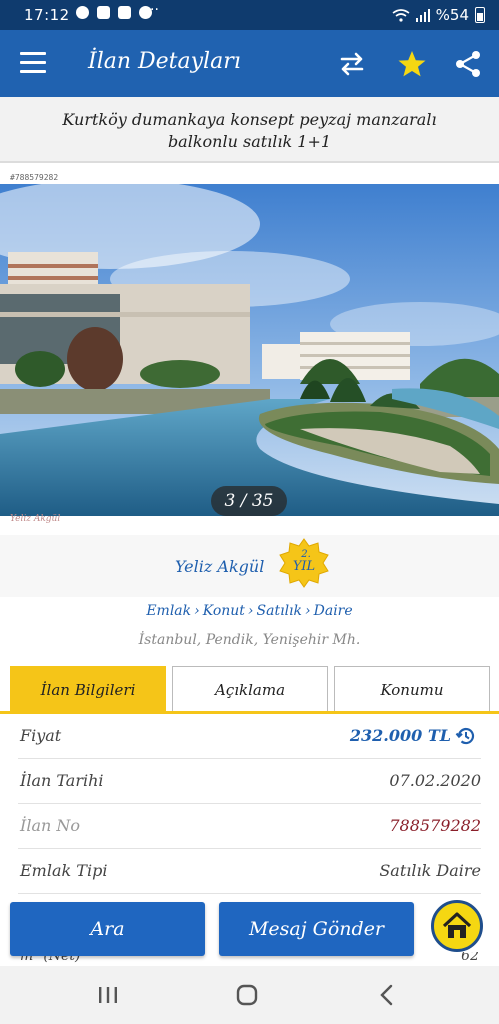 The height and width of the screenshot is (1024, 499). Describe the element at coordinates (103, 12) in the screenshot. I see `mail-icon` at that location.